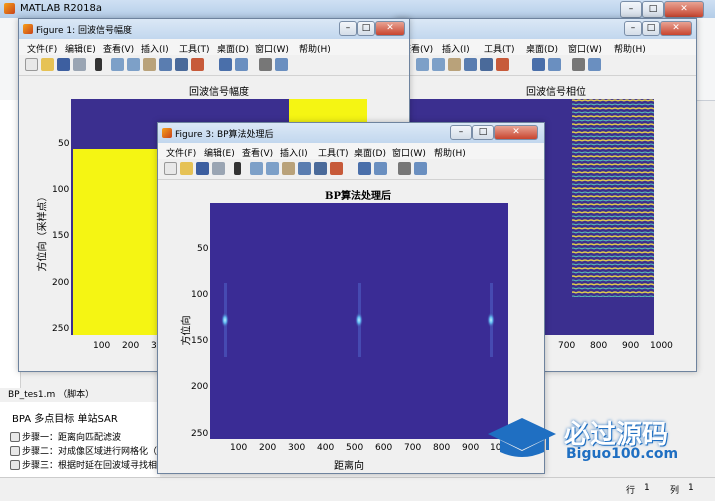 The image size is (715, 501). Describe the element at coordinates (684, 9) in the screenshot. I see `close-button: ✕` at that location.